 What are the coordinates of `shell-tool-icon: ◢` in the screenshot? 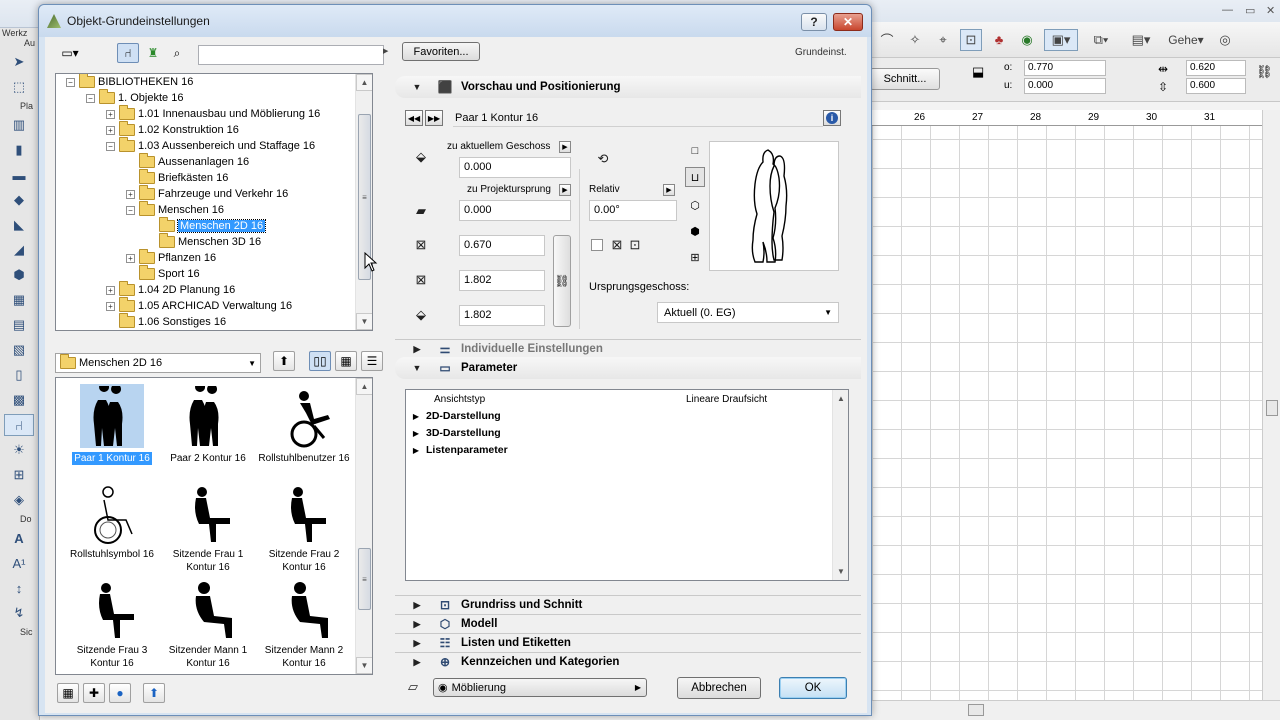 It's located at (19, 250).